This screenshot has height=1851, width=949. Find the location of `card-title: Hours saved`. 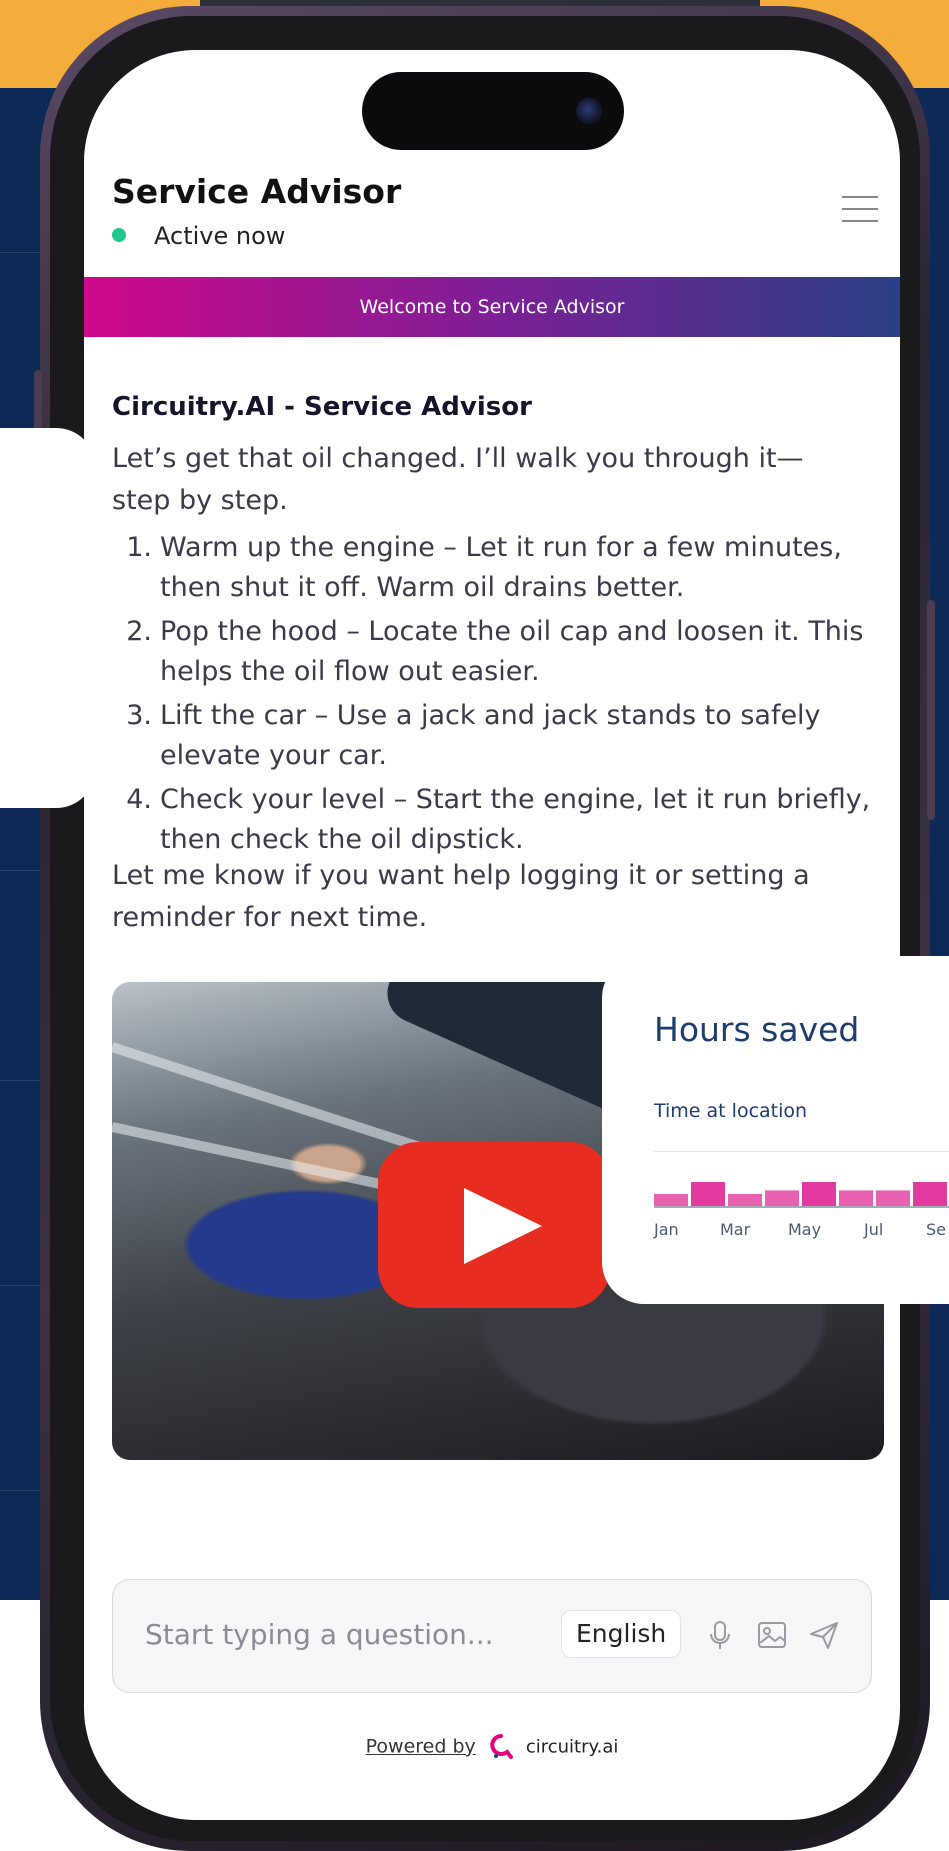

card-title: Hours saved is located at coordinates (757, 1029).